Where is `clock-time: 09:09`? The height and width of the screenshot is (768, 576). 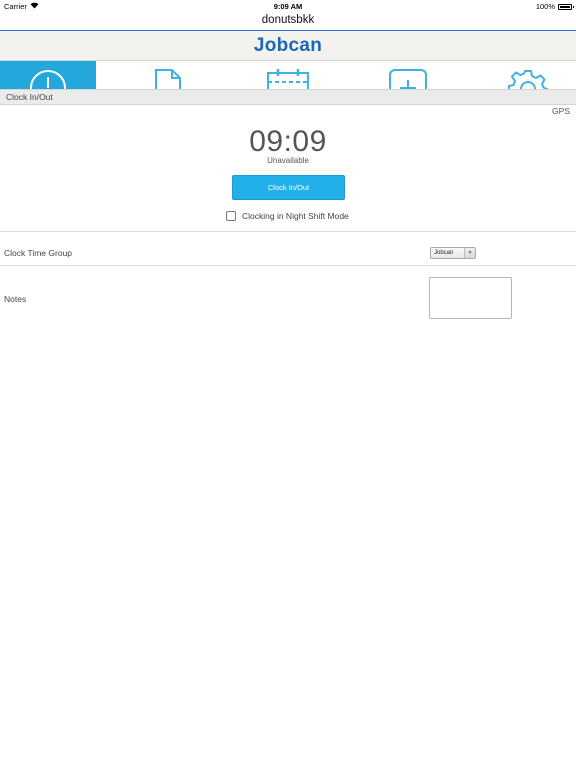
clock-time: 09:09 is located at coordinates (288, 141).